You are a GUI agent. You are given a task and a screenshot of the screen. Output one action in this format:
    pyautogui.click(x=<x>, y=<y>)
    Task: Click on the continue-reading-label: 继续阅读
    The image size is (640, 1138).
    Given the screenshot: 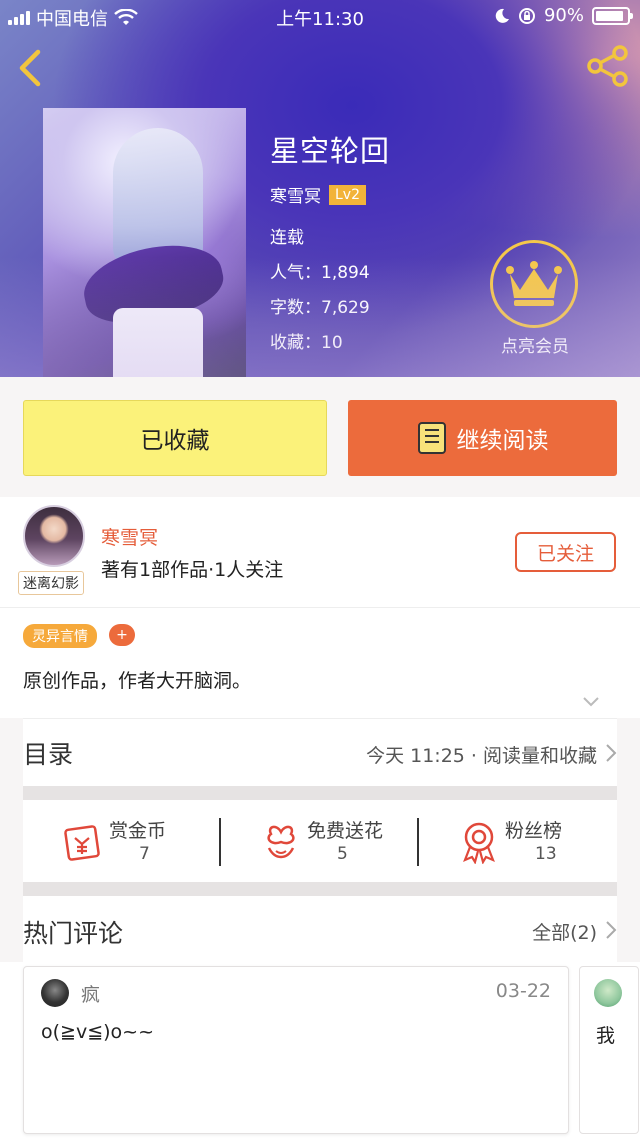 What is the action you would take?
    pyautogui.click(x=502, y=441)
    